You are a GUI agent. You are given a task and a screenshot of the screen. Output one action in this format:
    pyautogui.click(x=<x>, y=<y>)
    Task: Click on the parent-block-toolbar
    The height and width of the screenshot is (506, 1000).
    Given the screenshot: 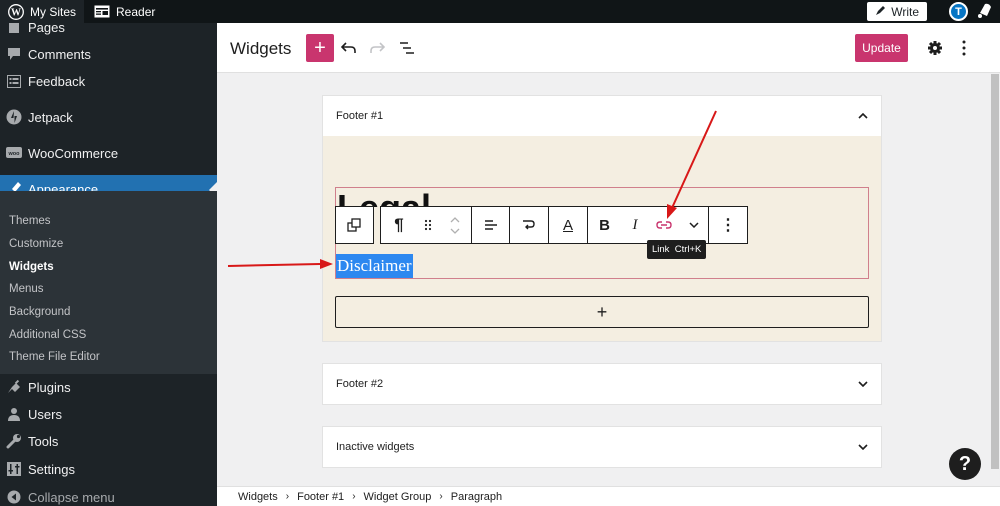 What is the action you would take?
    pyautogui.click(x=354, y=225)
    